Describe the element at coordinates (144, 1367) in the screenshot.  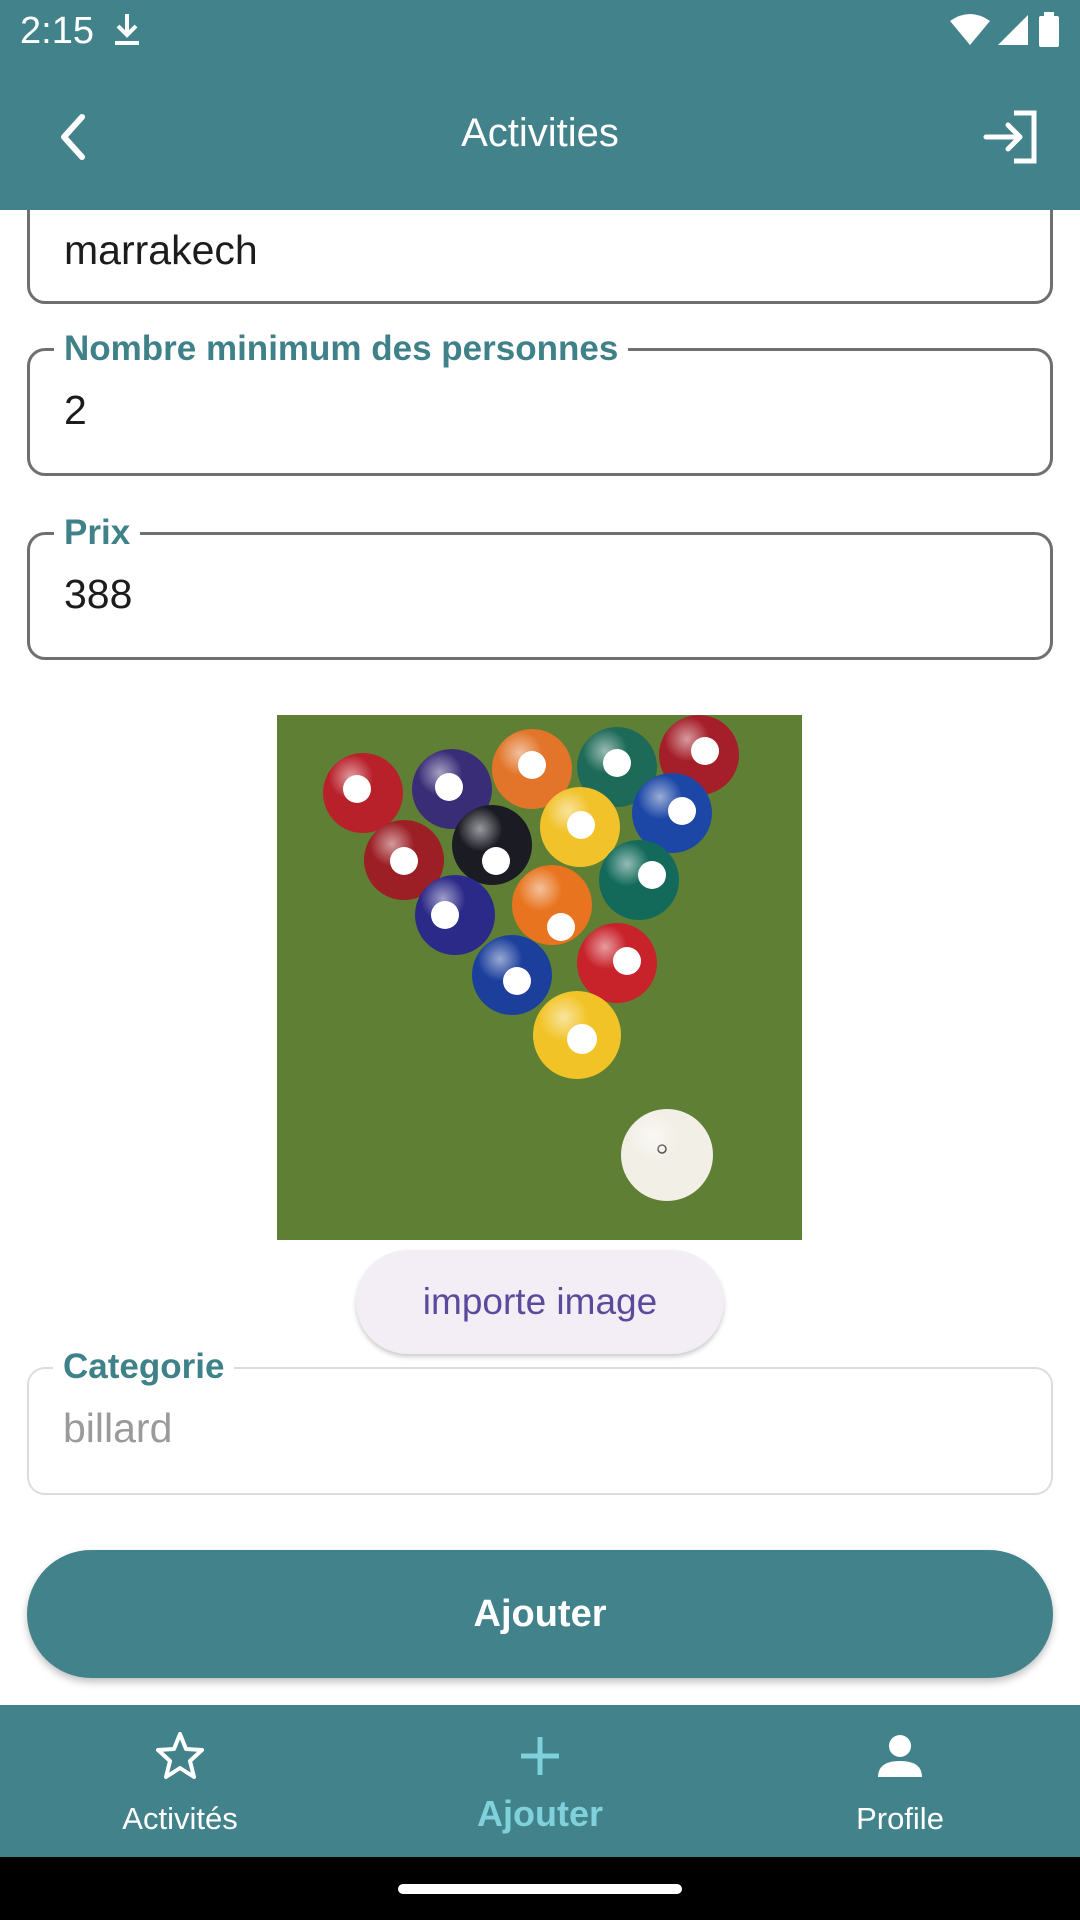
I see `category-label: Categorie` at that location.